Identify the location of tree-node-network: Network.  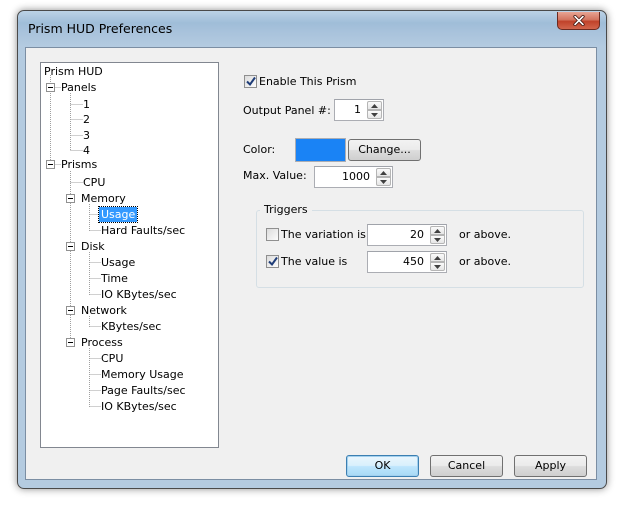
(104, 310).